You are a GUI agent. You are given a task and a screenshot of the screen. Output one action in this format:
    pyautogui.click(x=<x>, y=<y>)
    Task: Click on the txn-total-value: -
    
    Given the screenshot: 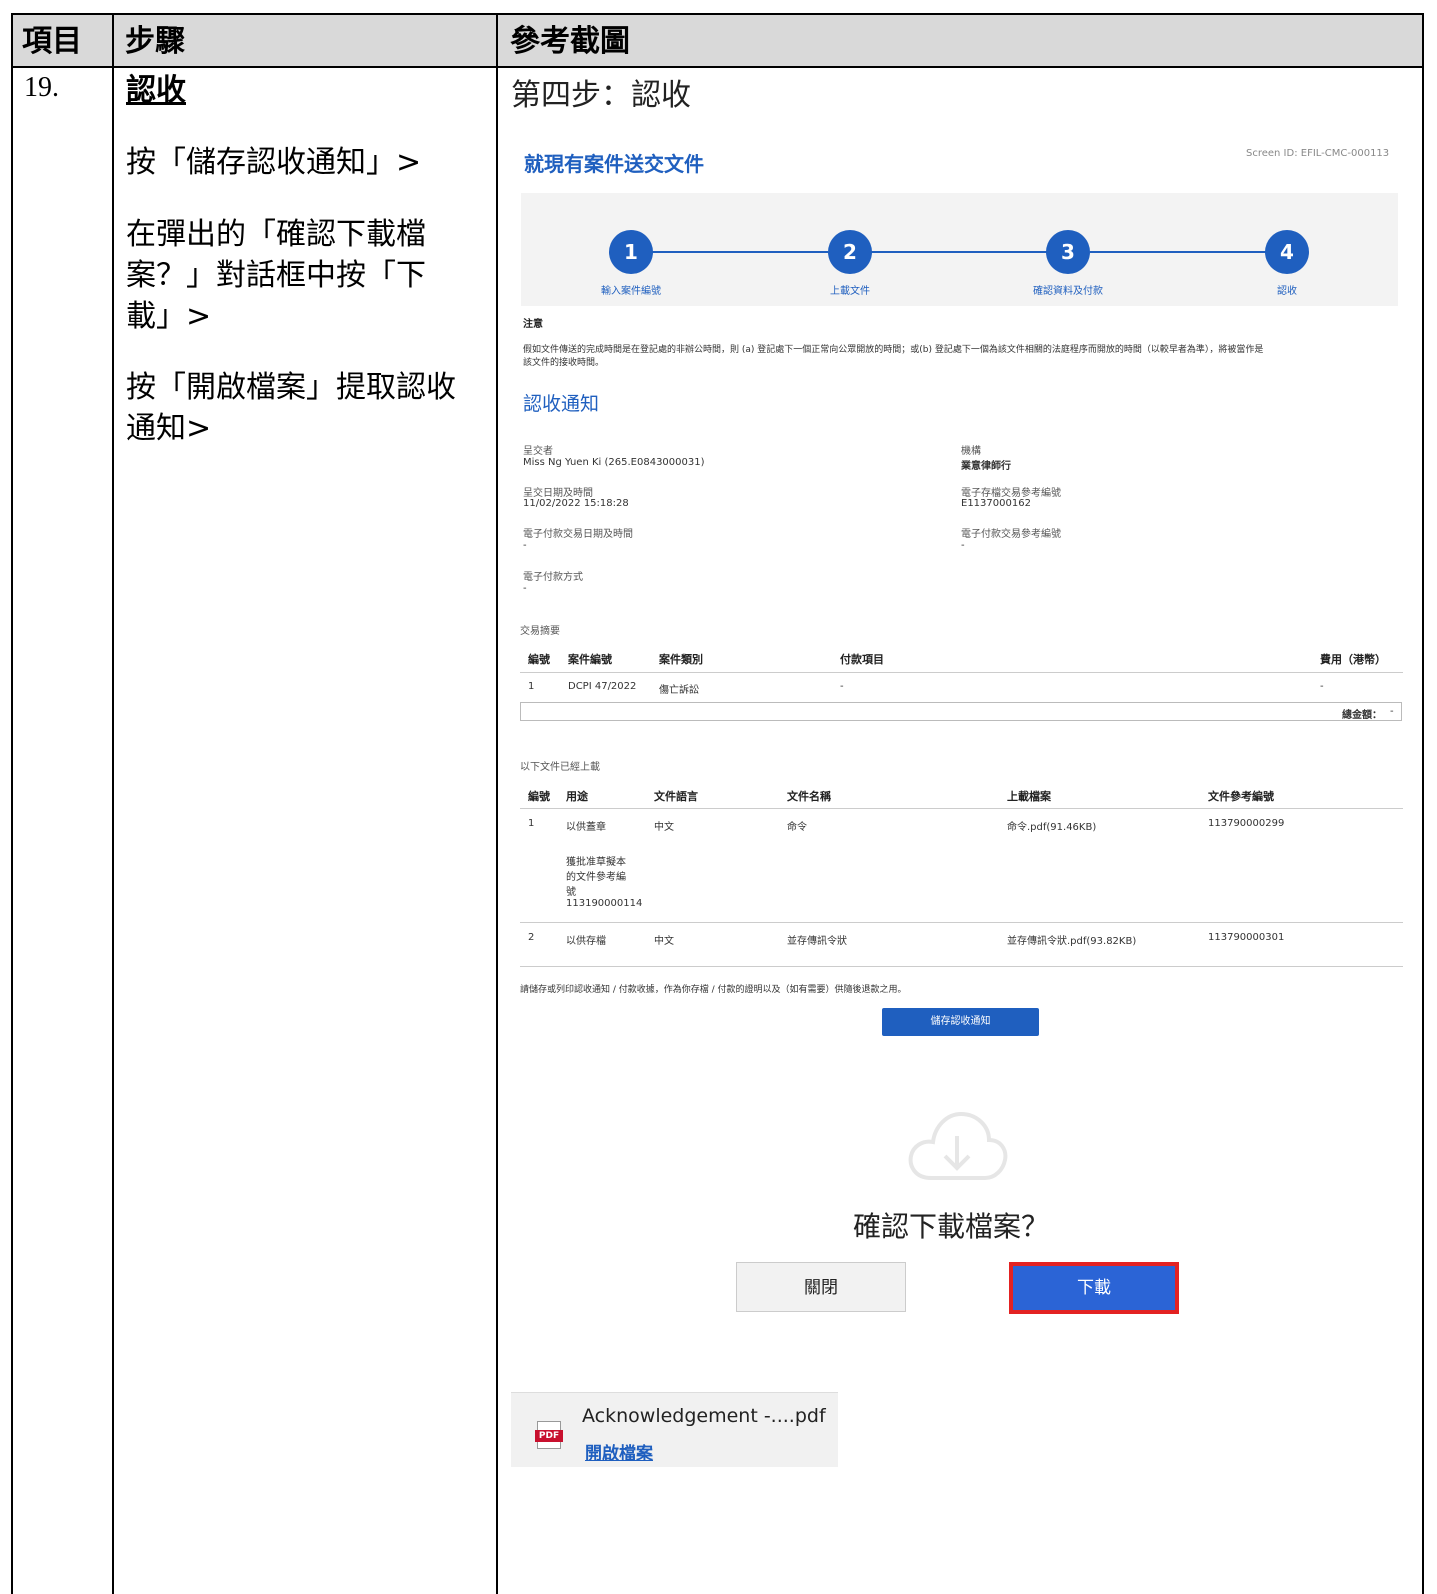 What is the action you would take?
    pyautogui.click(x=1392, y=711)
    